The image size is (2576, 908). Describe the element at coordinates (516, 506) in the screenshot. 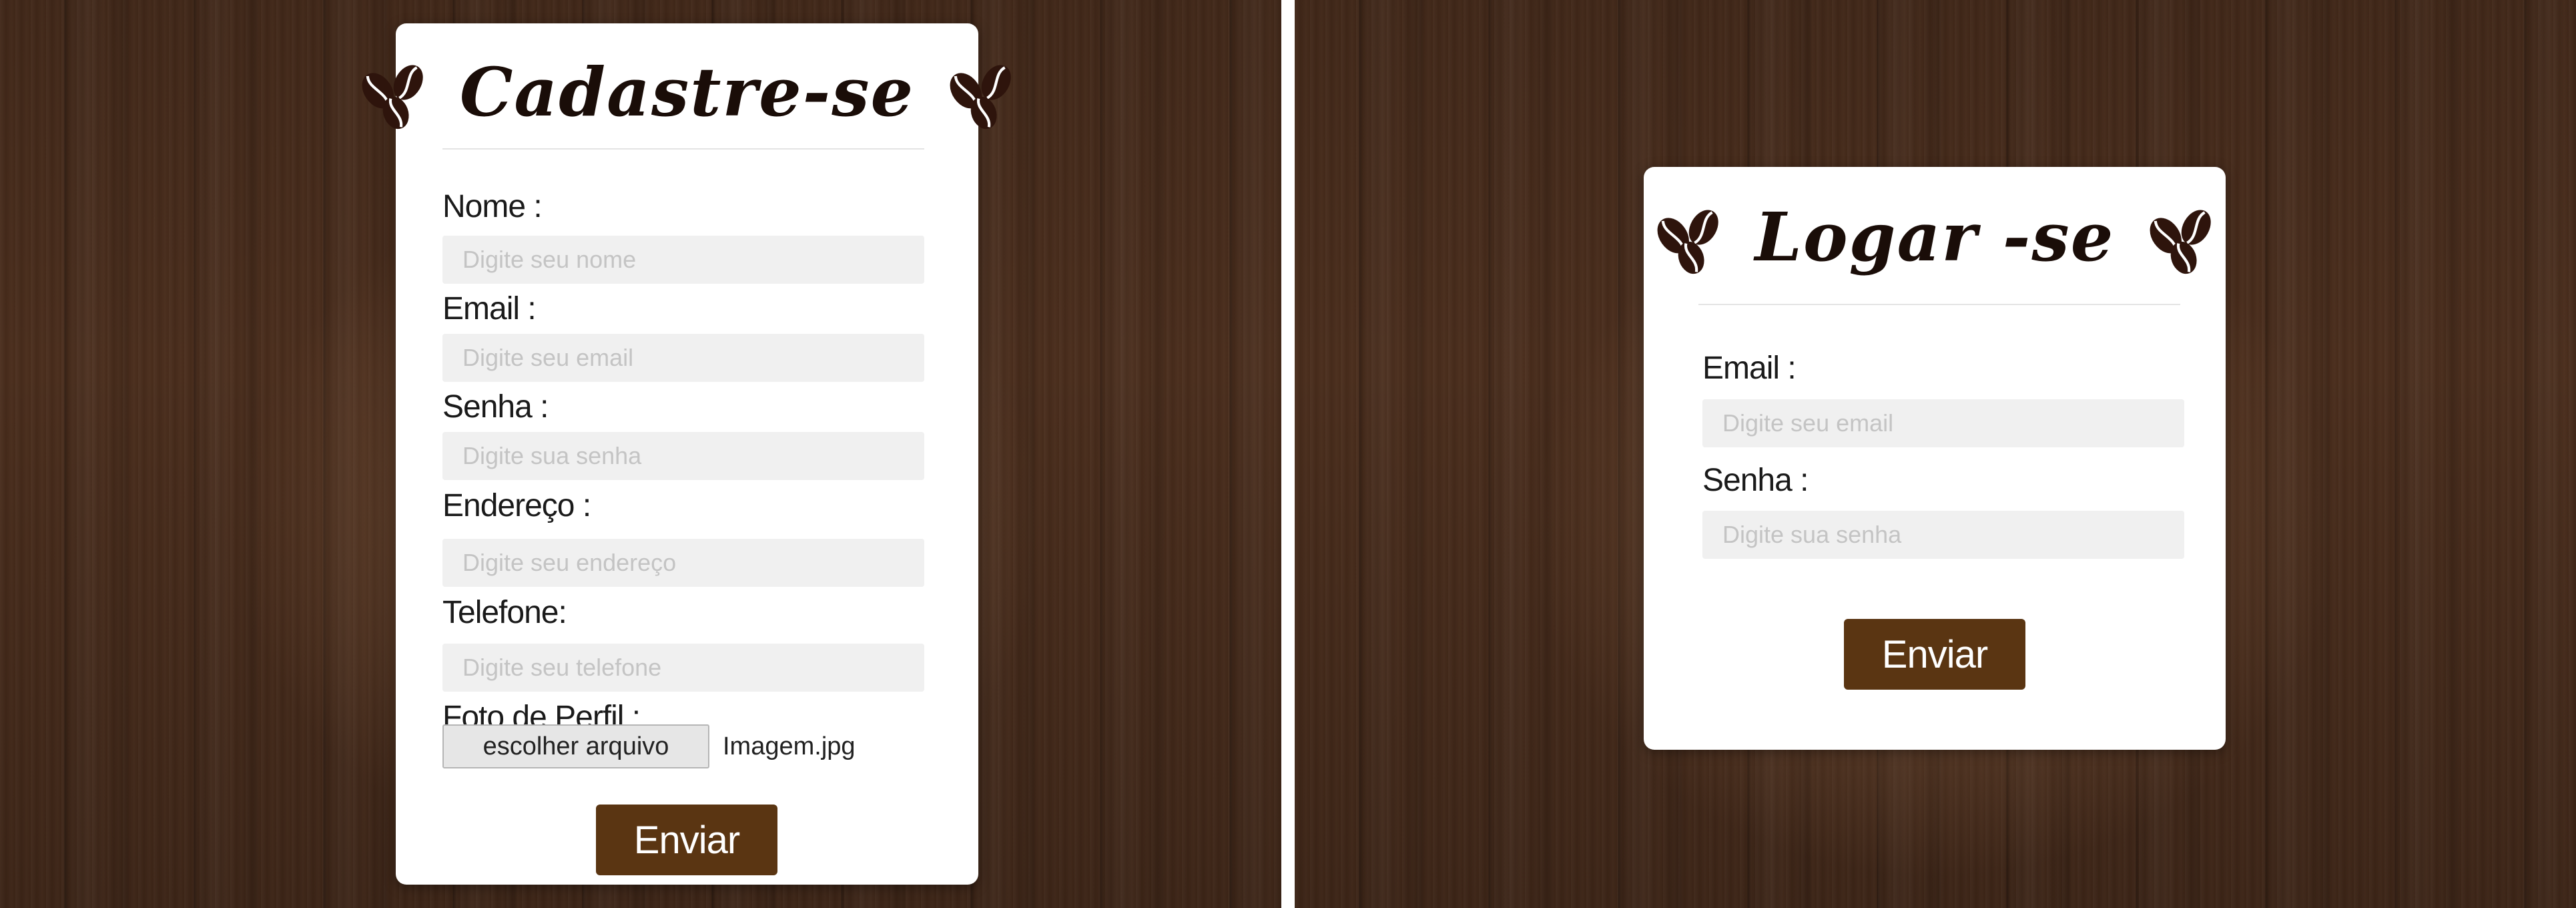

I see `address-label: Endereço :` at that location.